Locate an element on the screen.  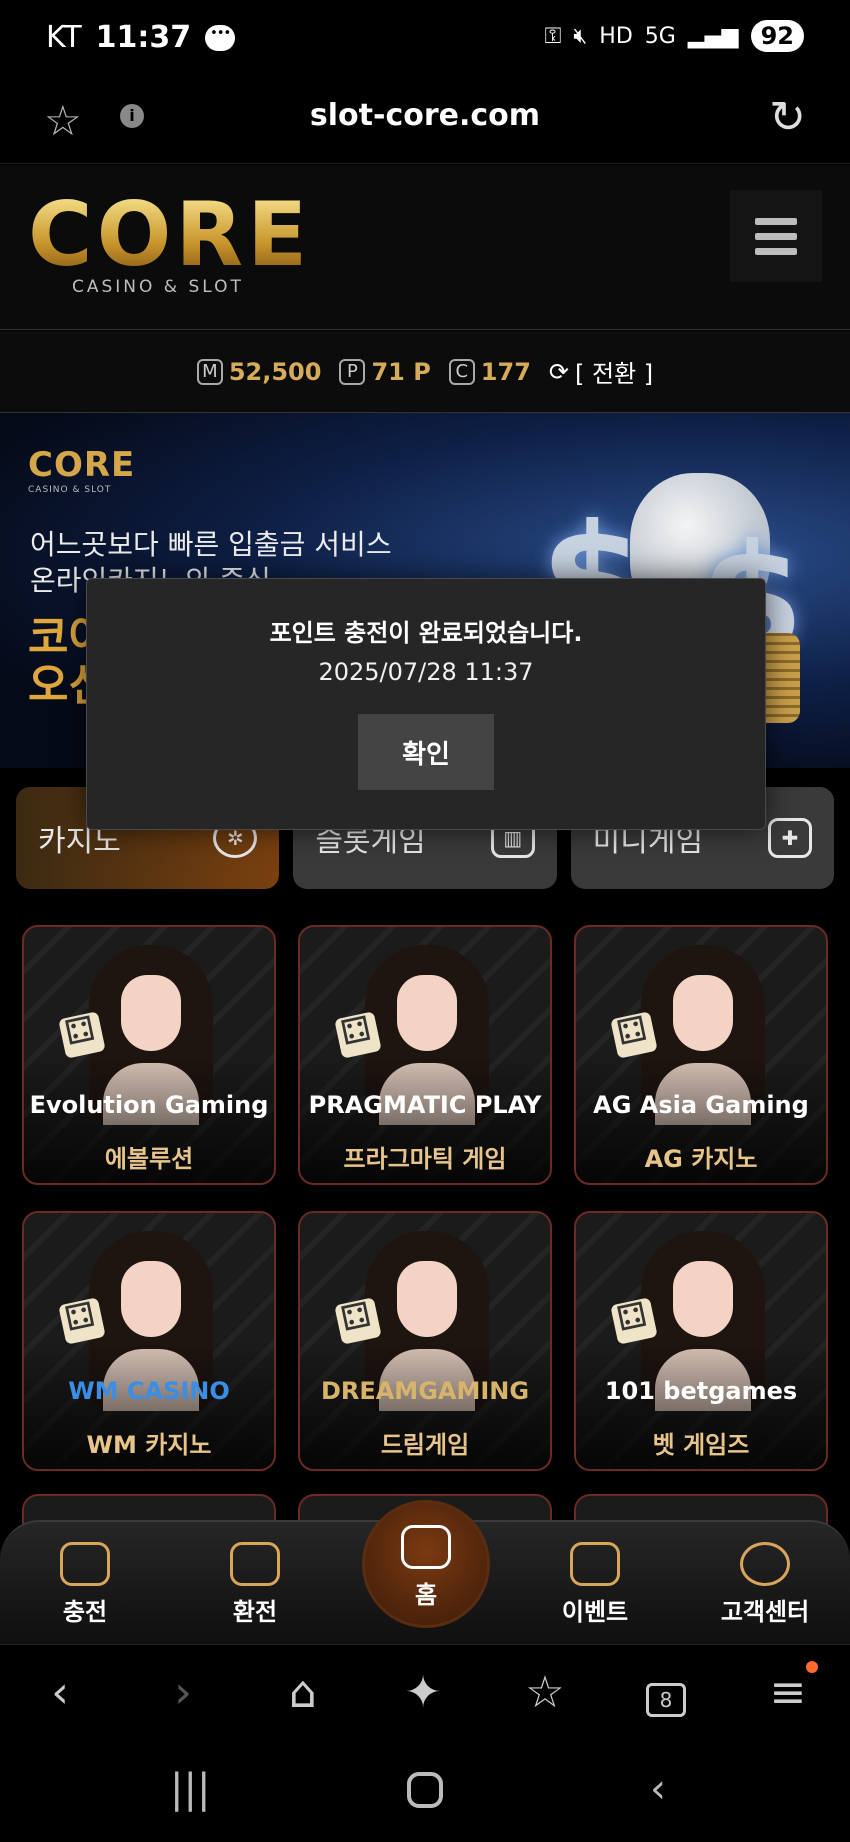
game-card-betgames: 101 betgames 벳 게임즈 is located at coordinates (701, 1341).